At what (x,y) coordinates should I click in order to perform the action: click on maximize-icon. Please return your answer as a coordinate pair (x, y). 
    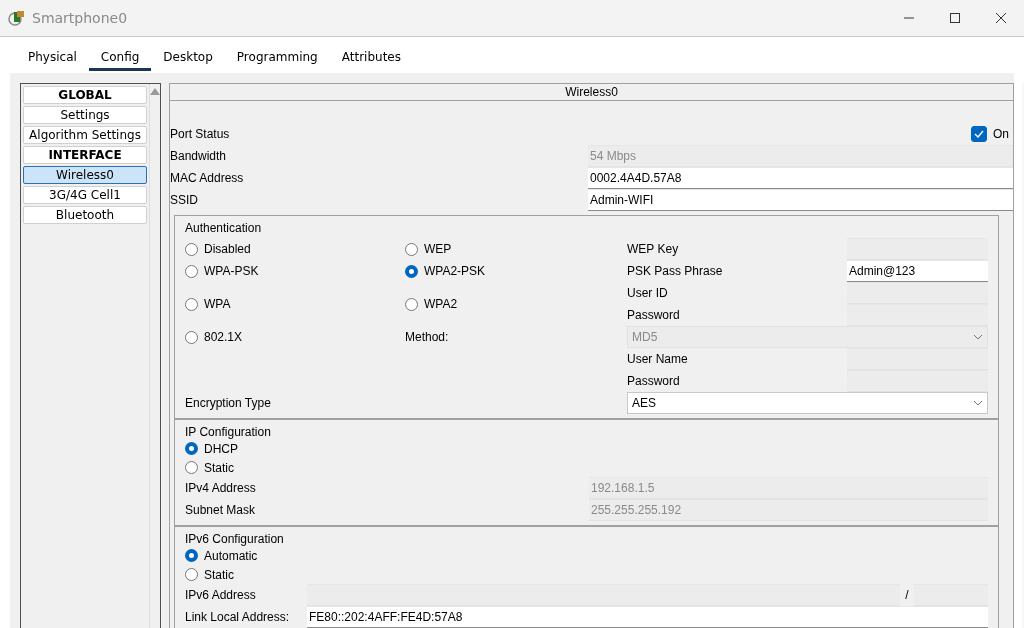
    Looking at the image, I should click on (955, 18).